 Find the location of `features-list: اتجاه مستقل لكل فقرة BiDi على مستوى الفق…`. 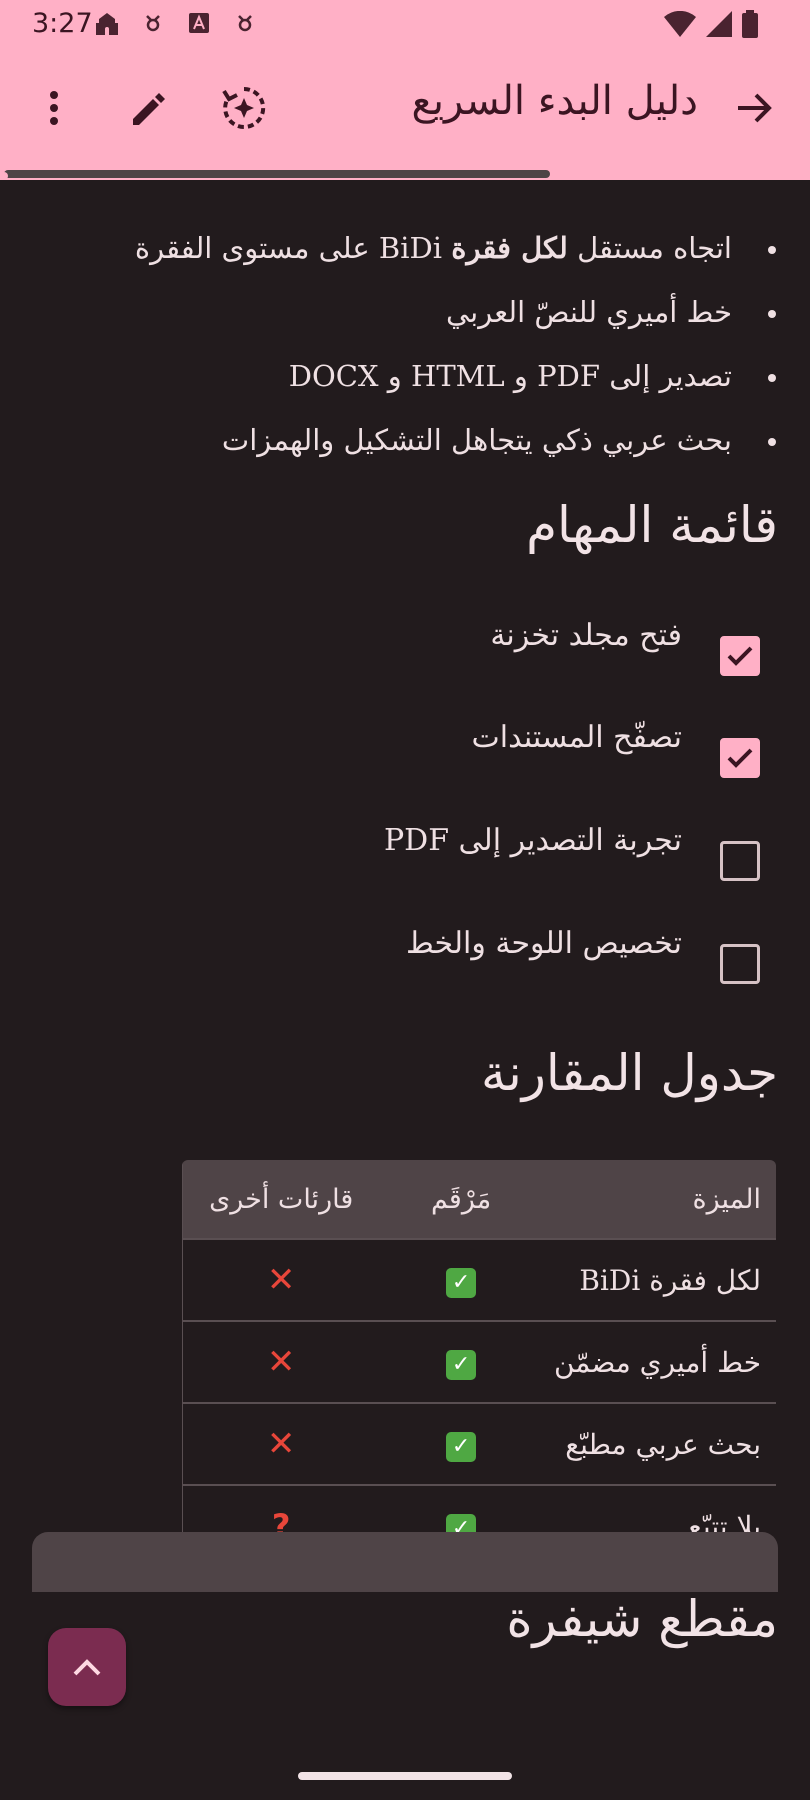

features-list: اتجاه مستقل لكل فقرة BiDi على مستوى الفق… is located at coordinates (400, 344).